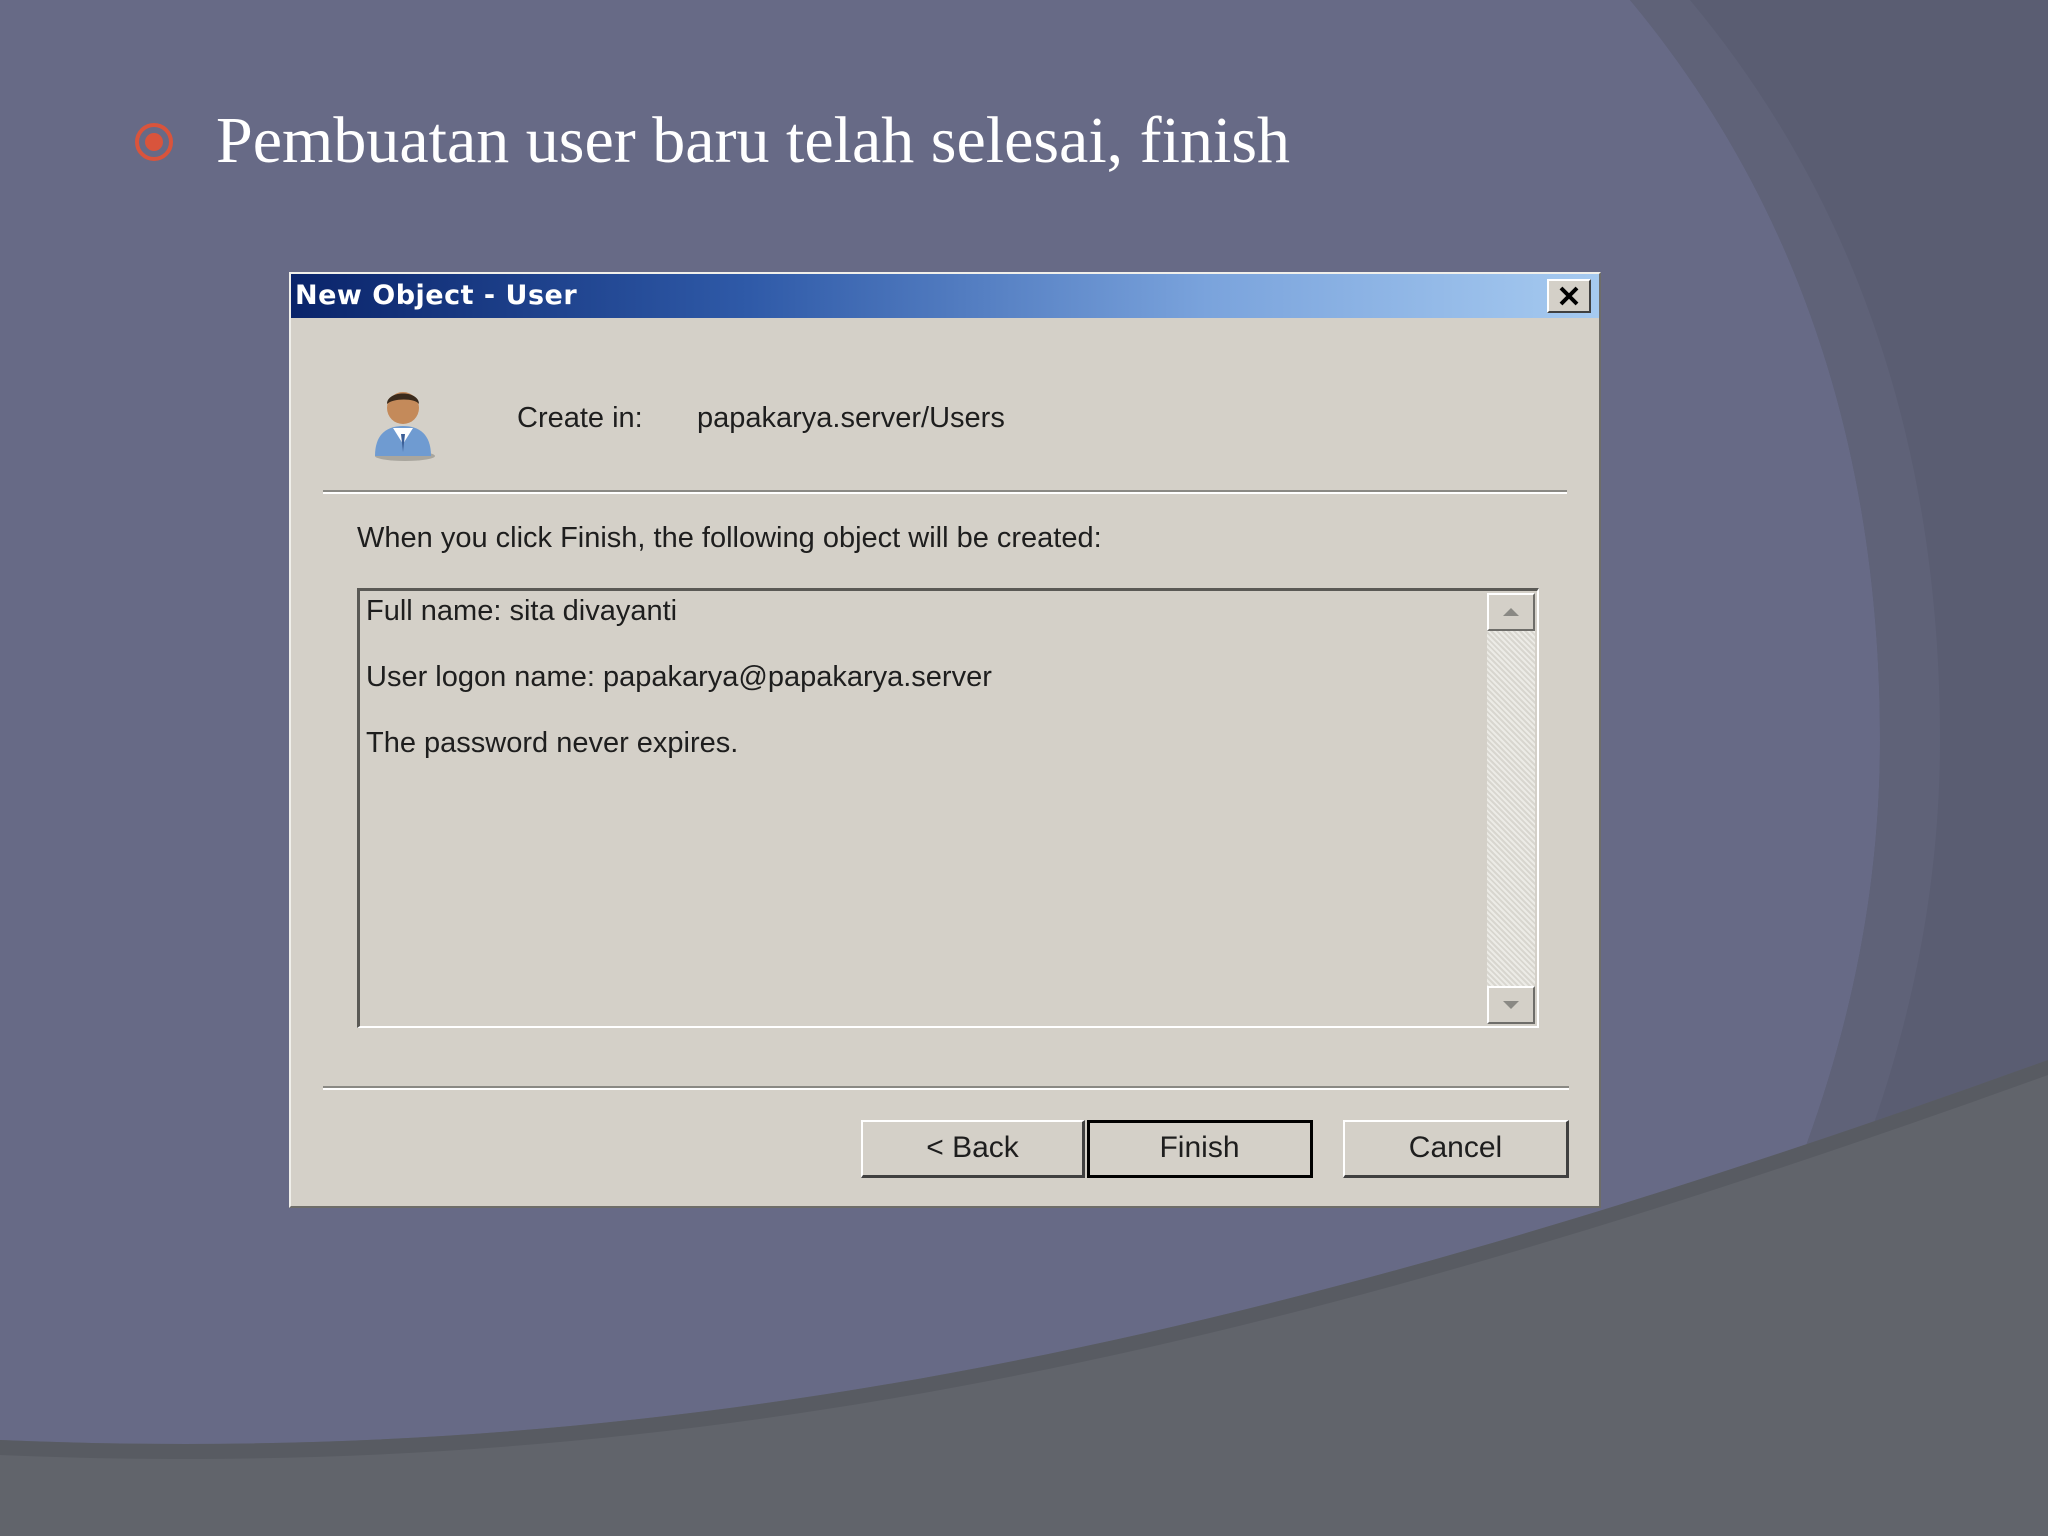 This screenshot has height=1536, width=2048. I want to click on close-icon, so click(1569, 296).